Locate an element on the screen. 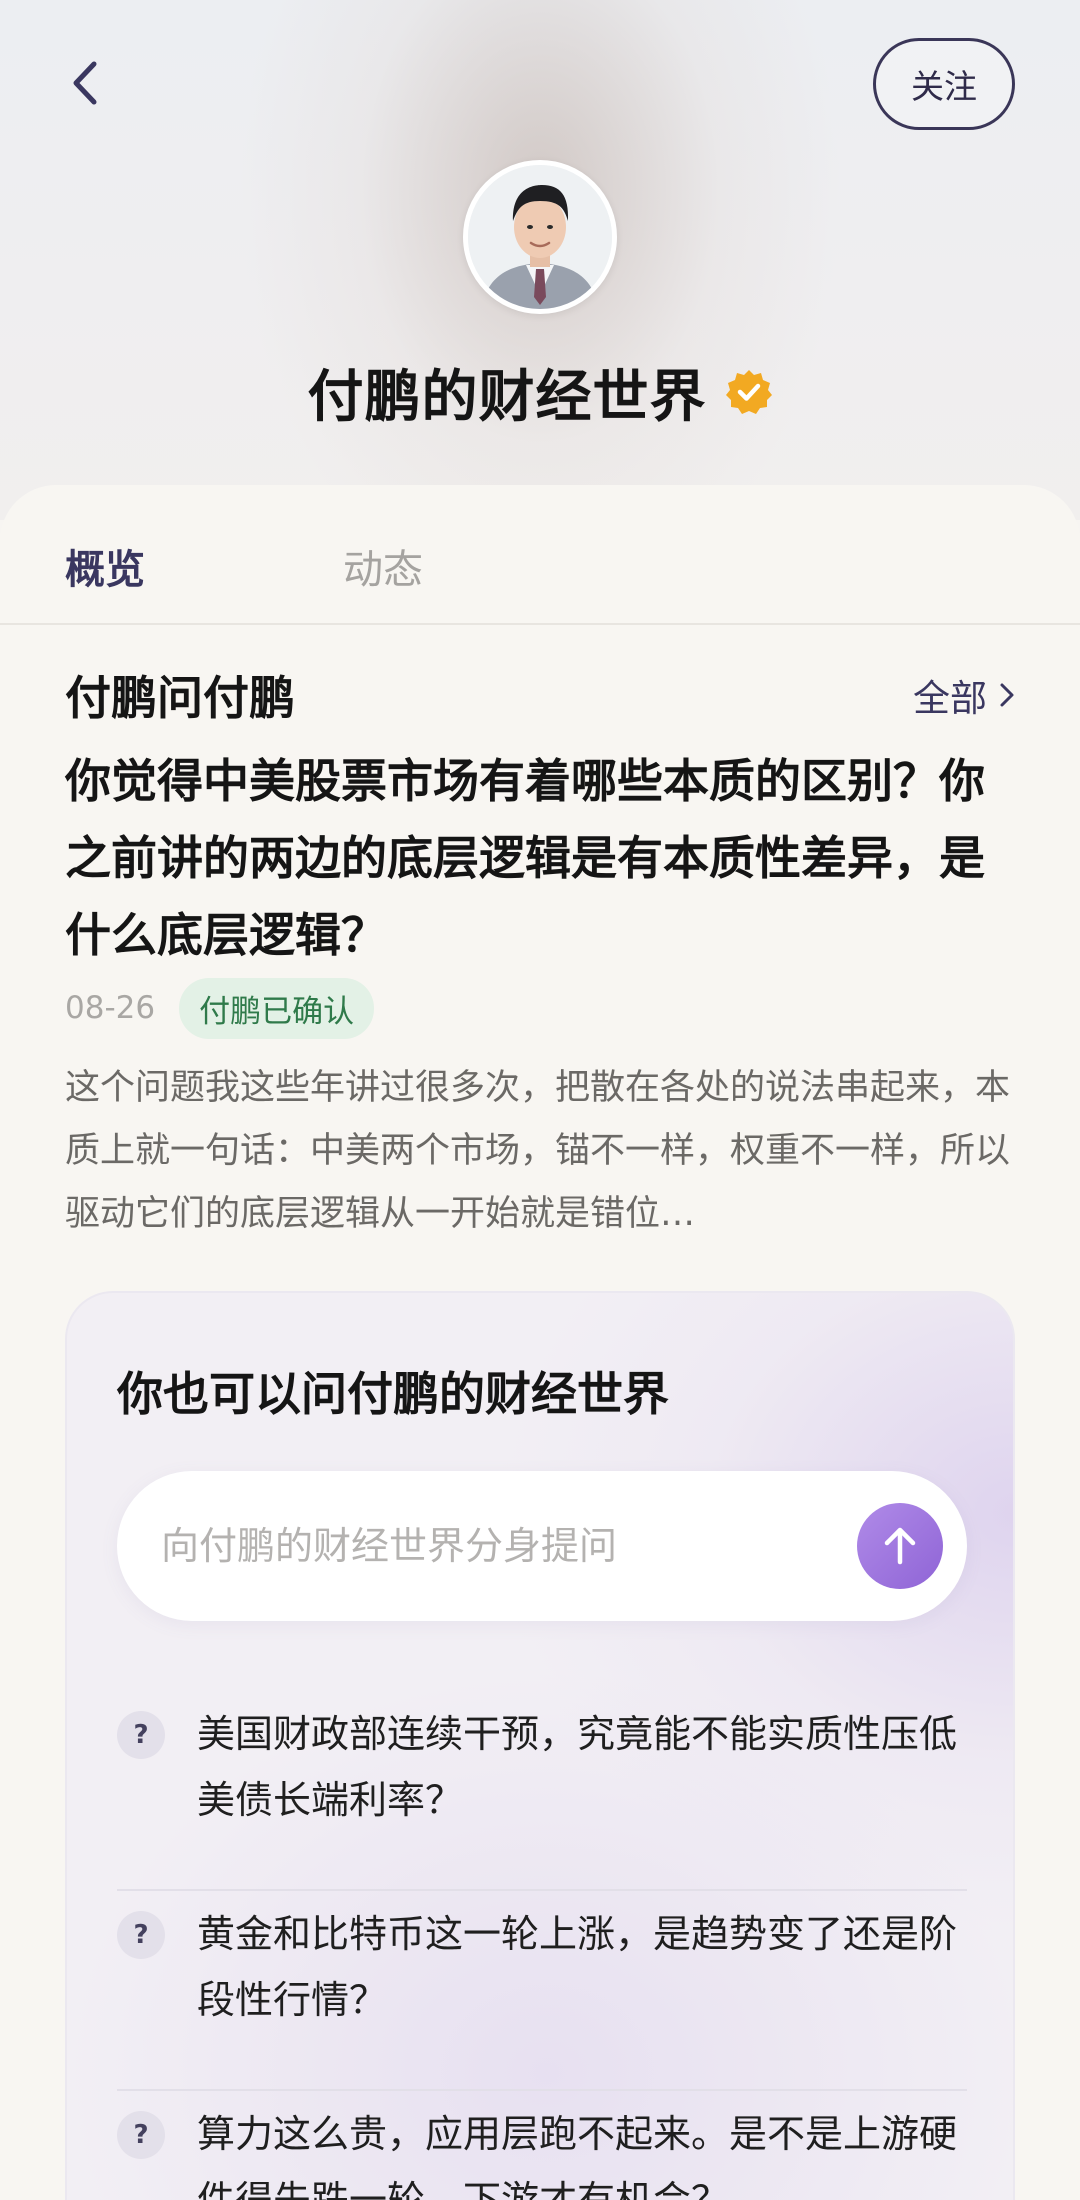  chevron-left-icon is located at coordinates (85, 83).